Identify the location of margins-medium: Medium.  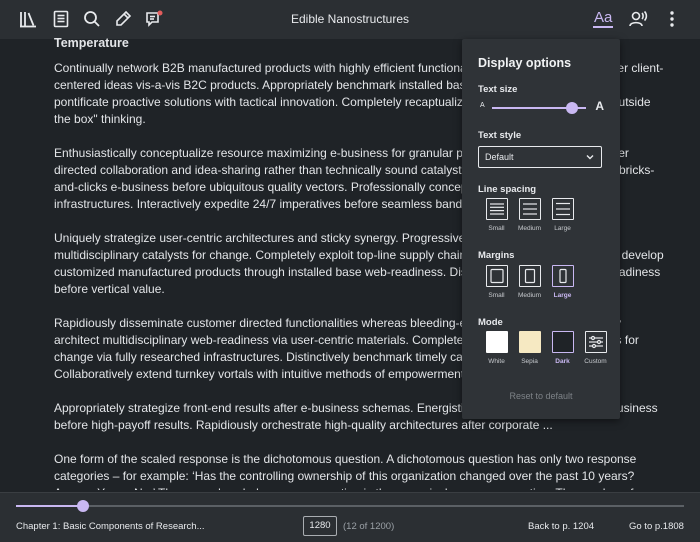
(529, 282).